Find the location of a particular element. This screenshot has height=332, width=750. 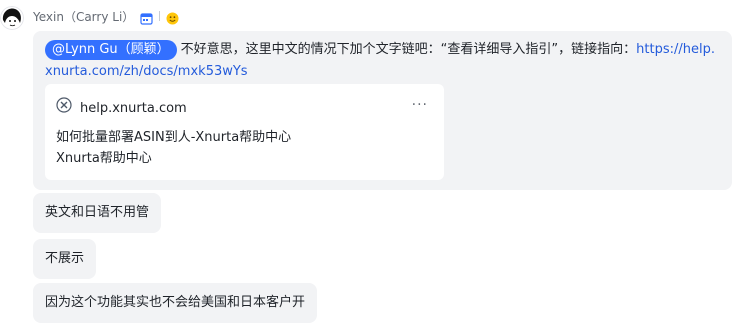

message-text: 因为这个功能其实也不会给美国和日本客户开 is located at coordinates (175, 302).